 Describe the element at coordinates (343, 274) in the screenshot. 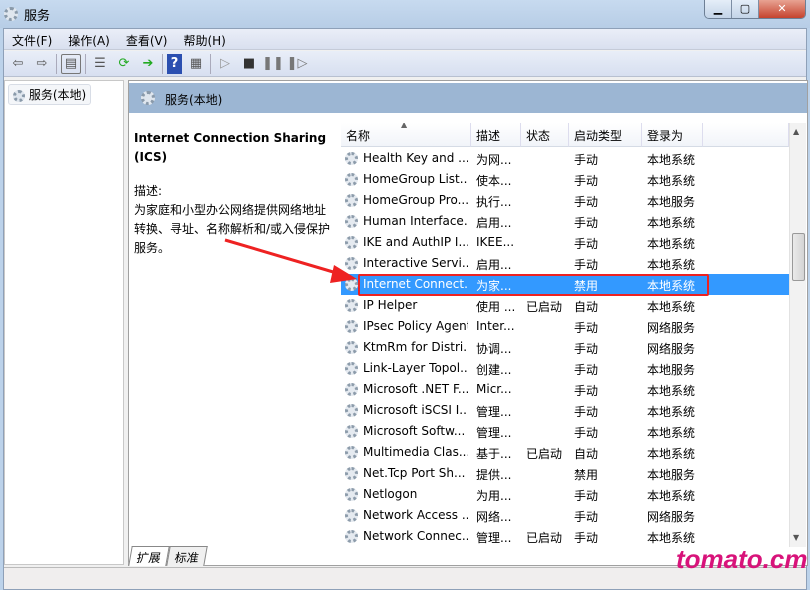

I see `arrow-head` at that location.